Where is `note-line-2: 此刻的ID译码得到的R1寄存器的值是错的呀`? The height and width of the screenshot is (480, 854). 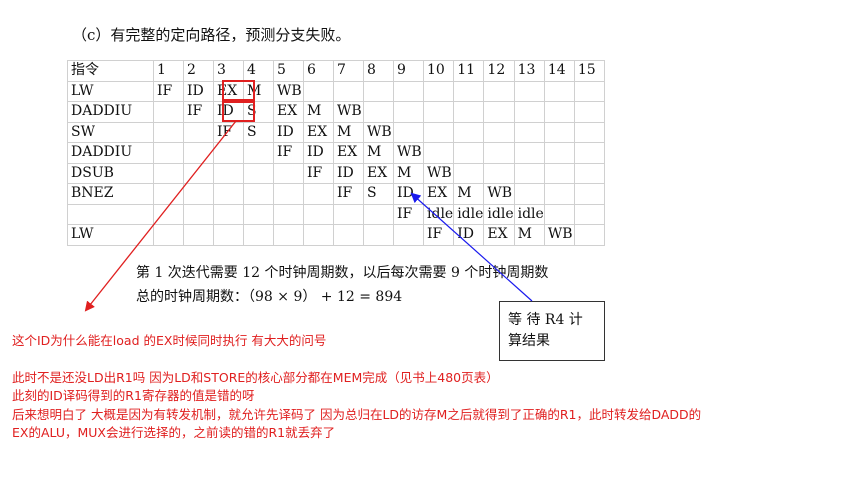
note-line-2: 此刻的ID译码得到的R1寄存器的值是错的呀 is located at coordinates (133, 395).